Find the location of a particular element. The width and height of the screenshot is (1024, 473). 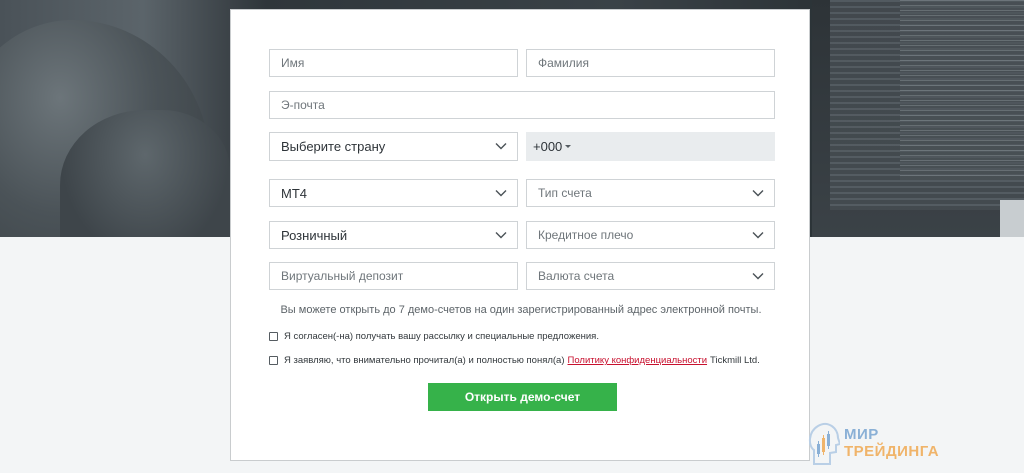

platform-select-value: MT4 is located at coordinates (294, 193).